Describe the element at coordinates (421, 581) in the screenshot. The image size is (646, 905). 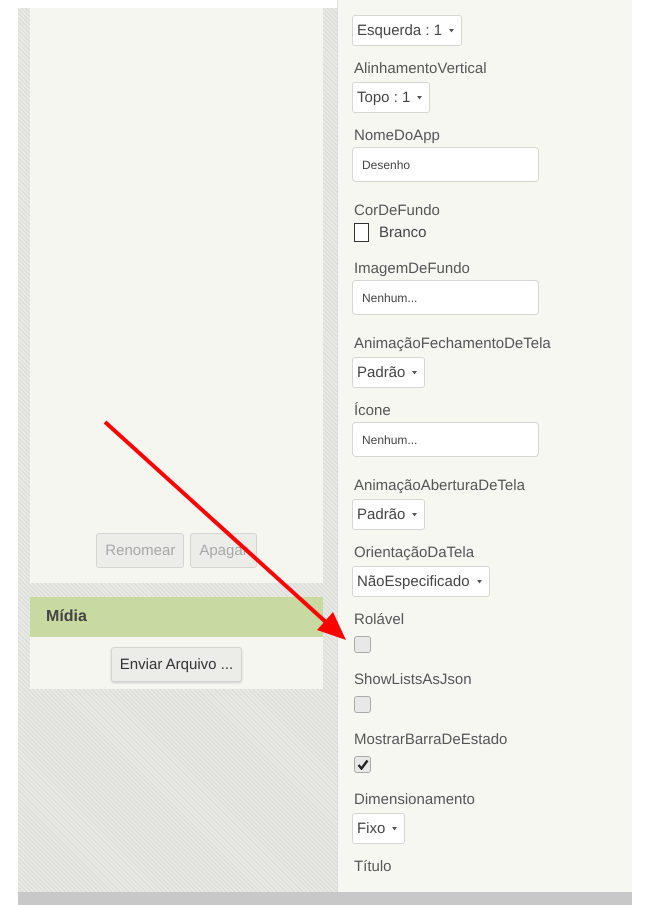
I see `dropdown: NãoEspecificado` at that location.